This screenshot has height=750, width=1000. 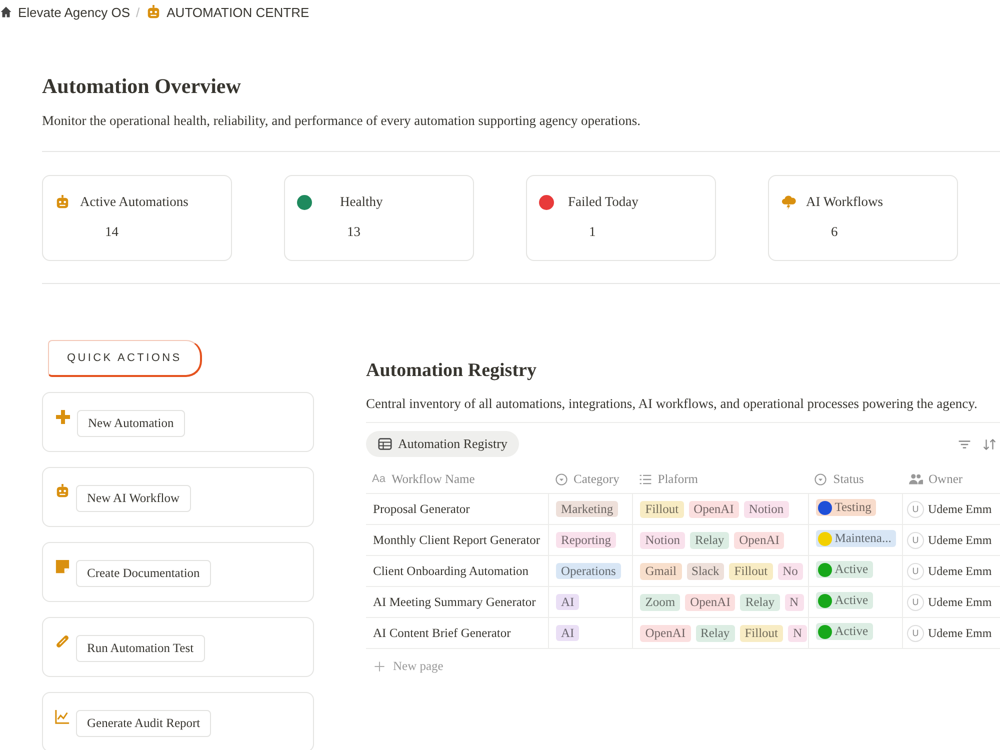 What do you see at coordinates (586, 540) in the screenshot?
I see `tag: Reporting` at bounding box center [586, 540].